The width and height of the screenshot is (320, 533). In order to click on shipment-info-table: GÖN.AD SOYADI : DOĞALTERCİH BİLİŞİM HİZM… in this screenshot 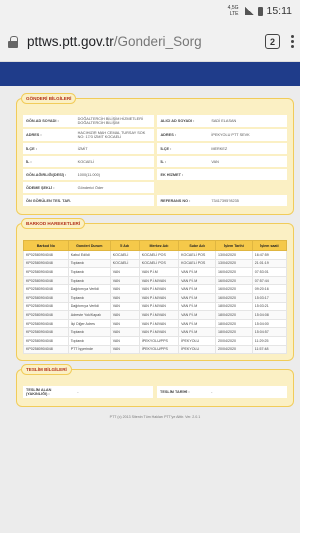, I will do `click(155, 160)`.